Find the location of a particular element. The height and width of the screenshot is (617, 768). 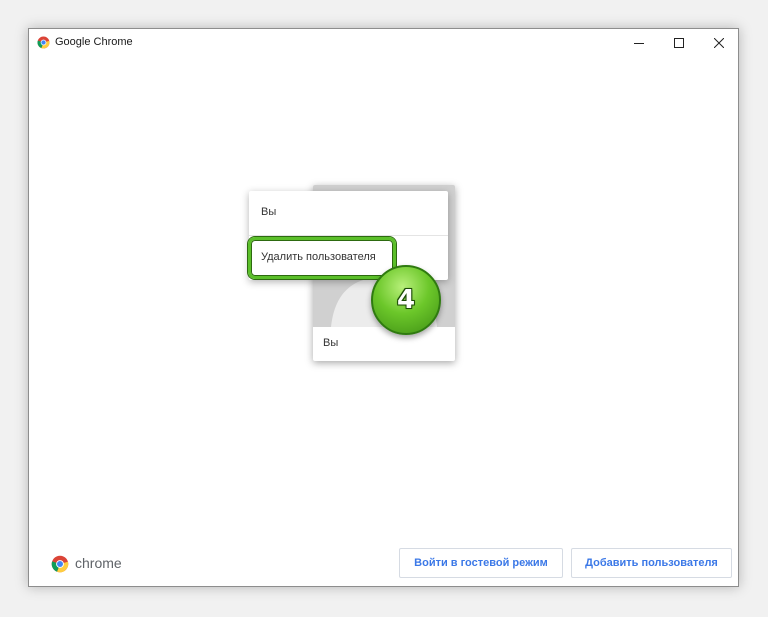

close-icon is located at coordinates (719, 43).